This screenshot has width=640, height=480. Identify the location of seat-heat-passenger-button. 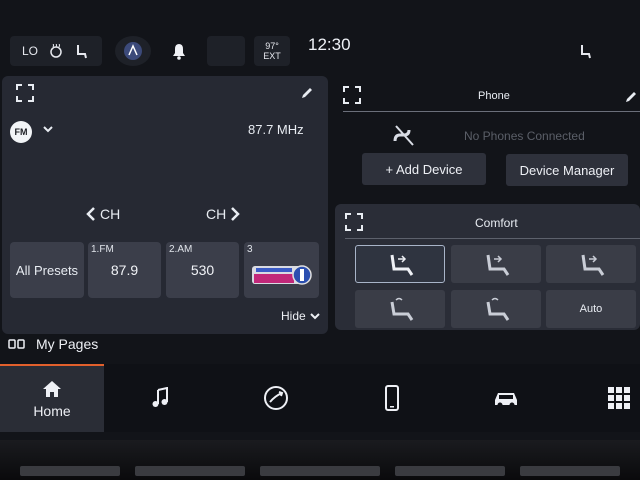
(496, 264).